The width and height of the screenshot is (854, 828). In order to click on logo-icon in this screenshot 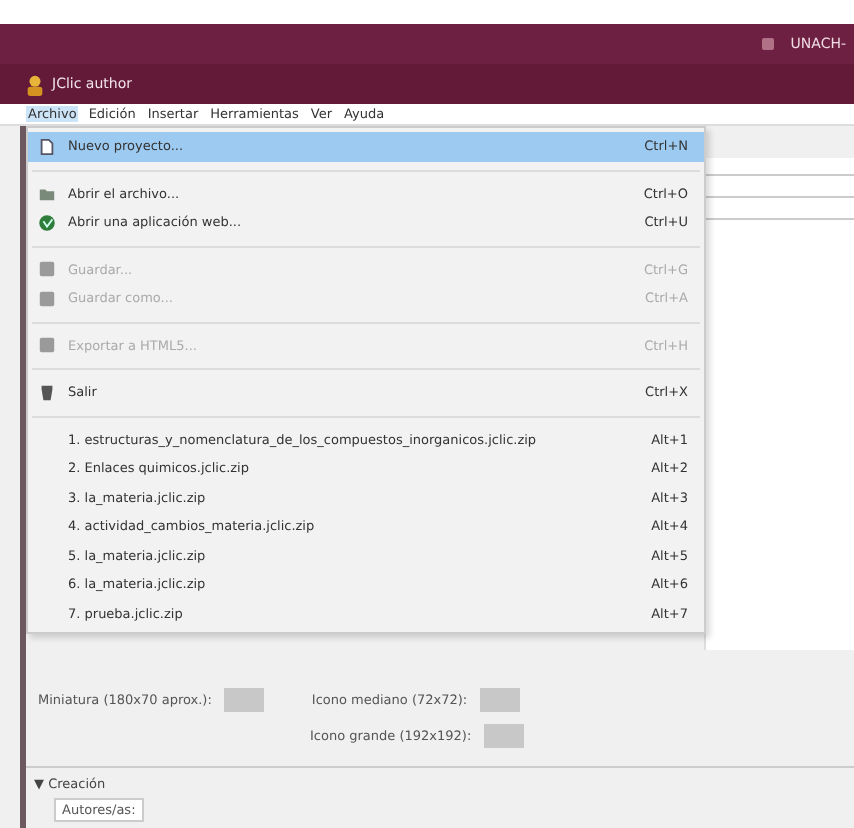, I will do `click(35, 84)`.